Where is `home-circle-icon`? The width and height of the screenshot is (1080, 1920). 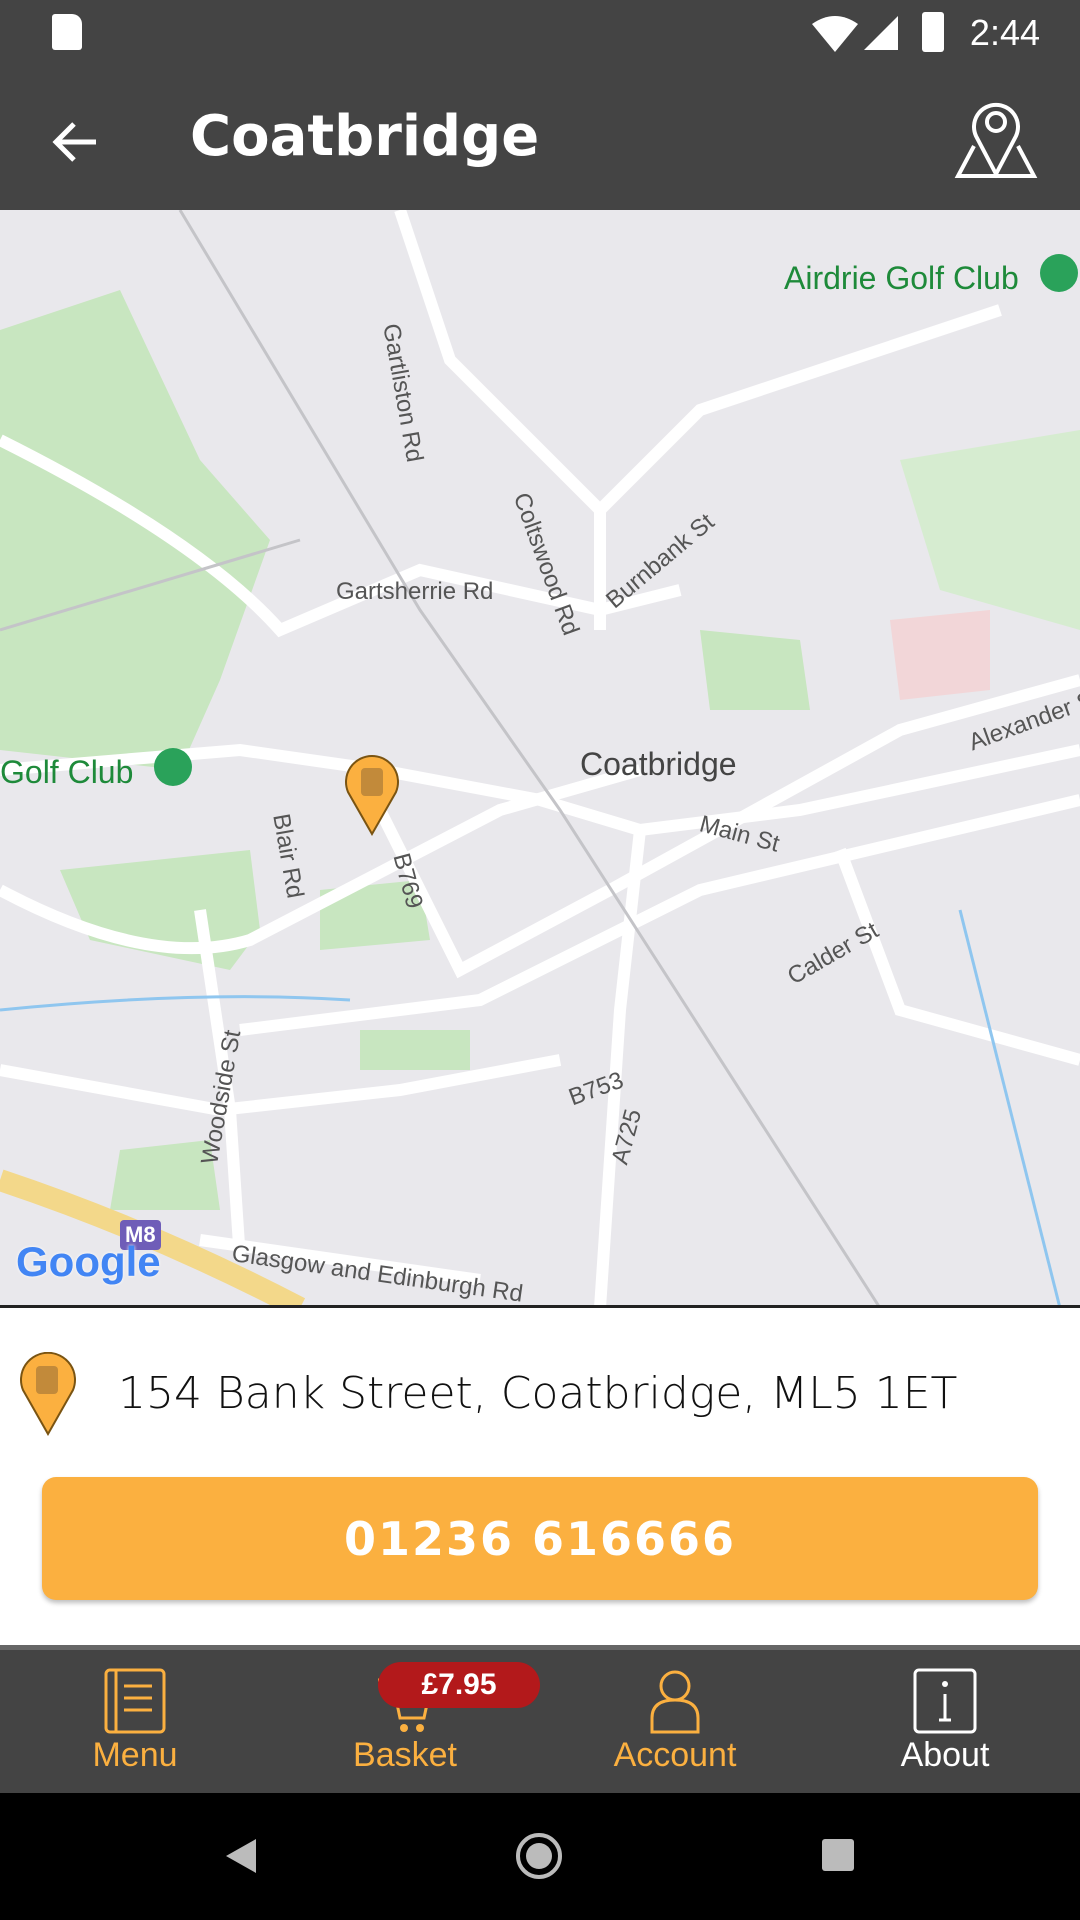
home-circle-icon is located at coordinates (539, 1856).